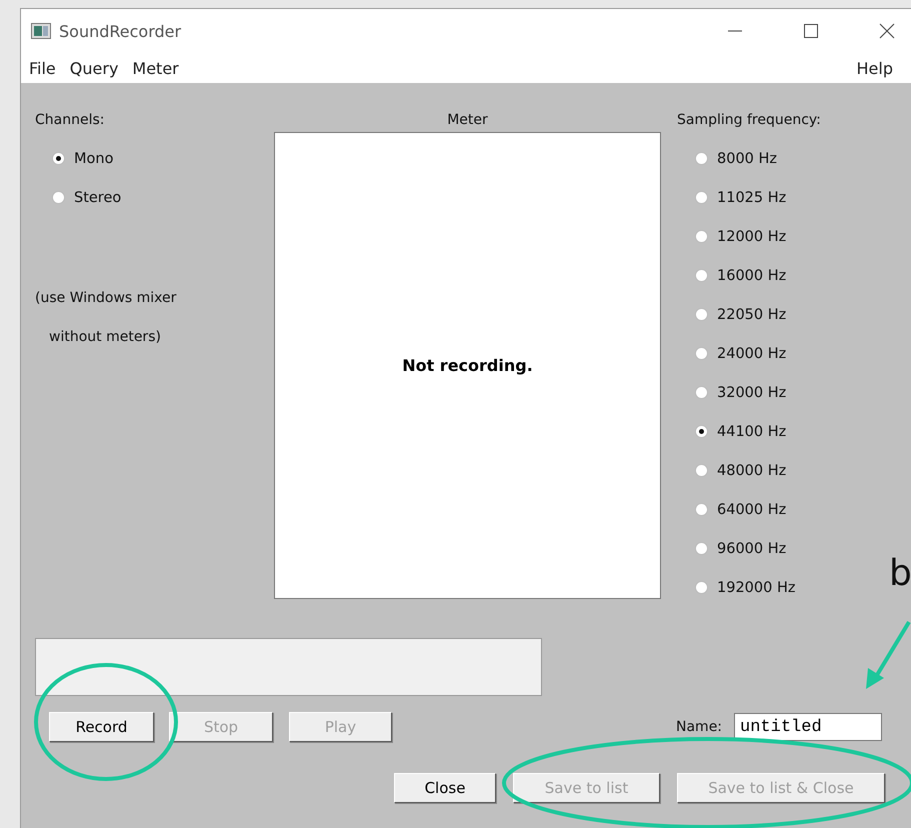 The width and height of the screenshot is (911, 828). Describe the element at coordinates (445, 788) in the screenshot. I see `dialog-button: Close` at that location.